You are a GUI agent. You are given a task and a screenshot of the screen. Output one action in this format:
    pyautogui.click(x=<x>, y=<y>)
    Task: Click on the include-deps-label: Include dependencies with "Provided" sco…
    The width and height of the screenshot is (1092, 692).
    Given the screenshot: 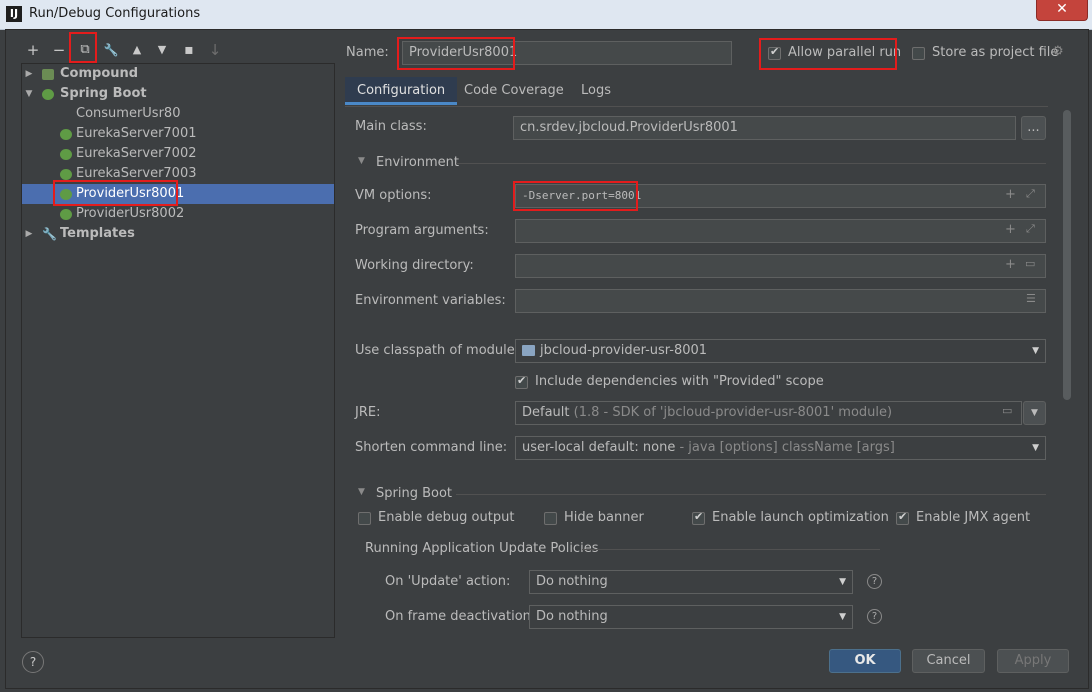 What is the action you would take?
    pyautogui.click(x=679, y=381)
    